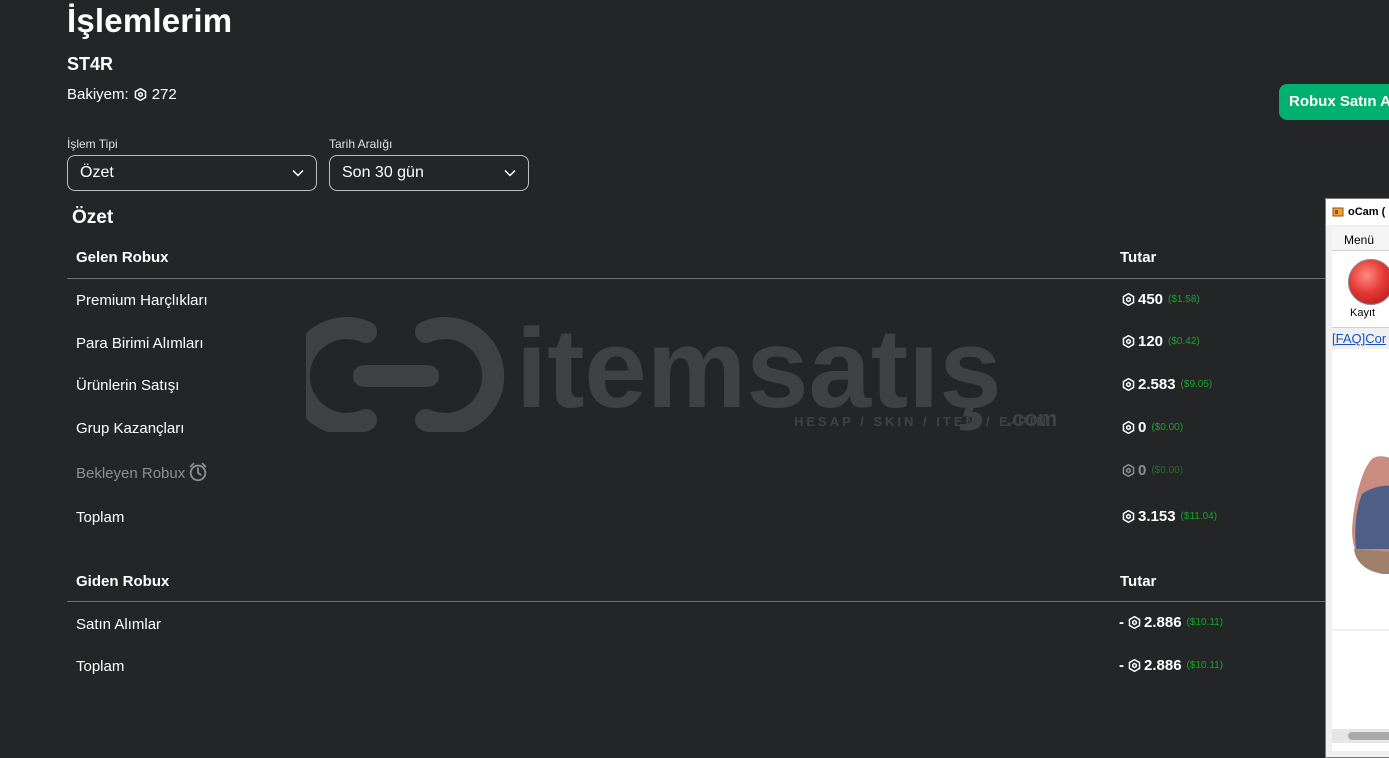 This screenshot has width=1389, height=758. I want to click on incoming-row-label: Premium Harçlıkları, so click(142, 300).